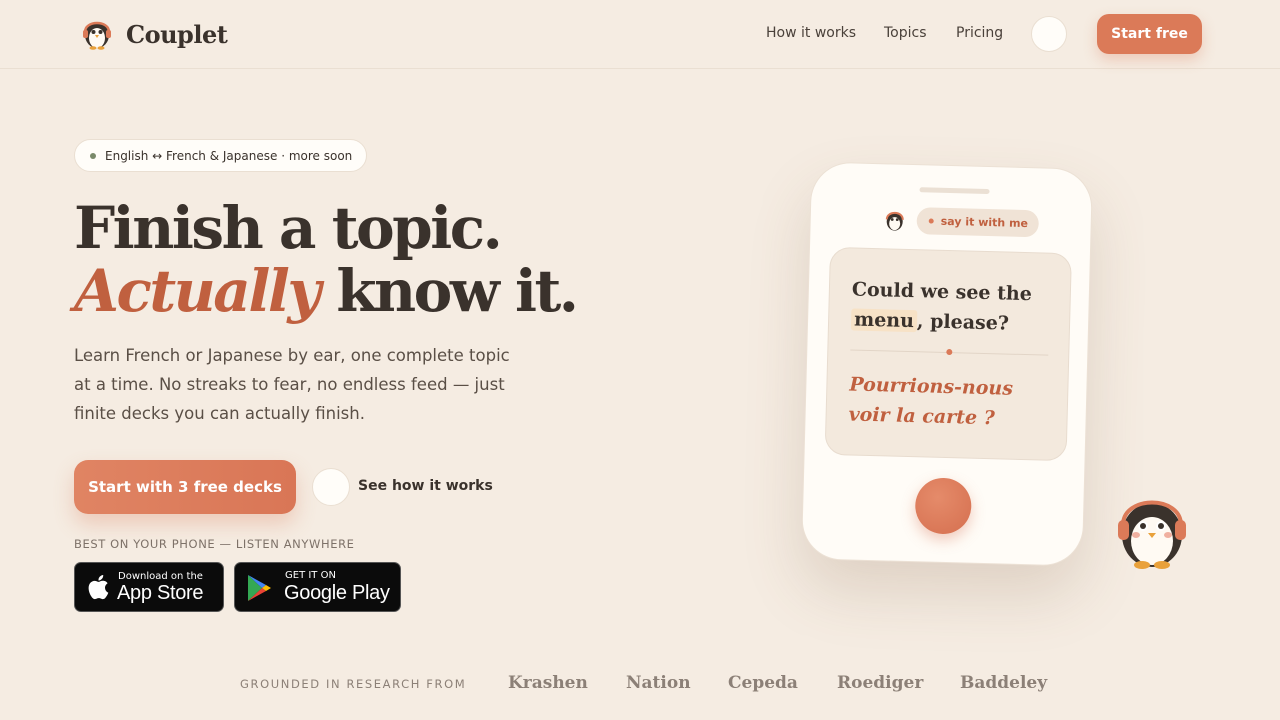 Image resolution: width=1280 pixels, height=720 pixels. What do you see at coordinates (658, 683) in the screenshot?
I see `researcher-name: Nation` at bounding box center [658, 683].